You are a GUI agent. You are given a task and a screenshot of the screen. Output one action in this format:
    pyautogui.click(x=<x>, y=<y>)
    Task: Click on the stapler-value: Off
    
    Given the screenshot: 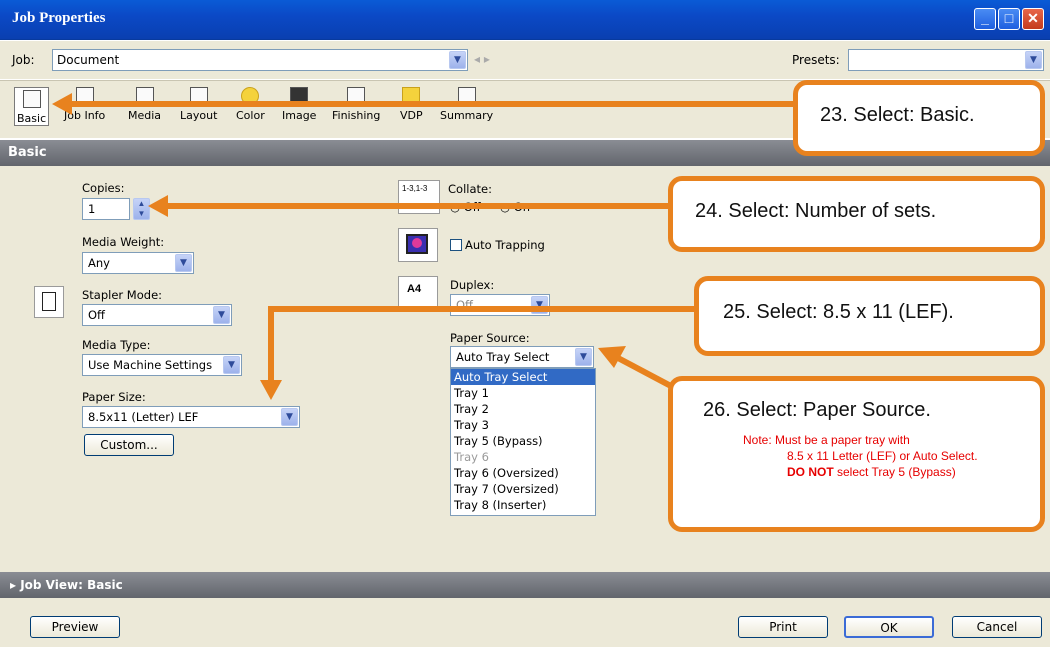 What is the action you would take?
    pyautogui.click(x=96, y=315)
    